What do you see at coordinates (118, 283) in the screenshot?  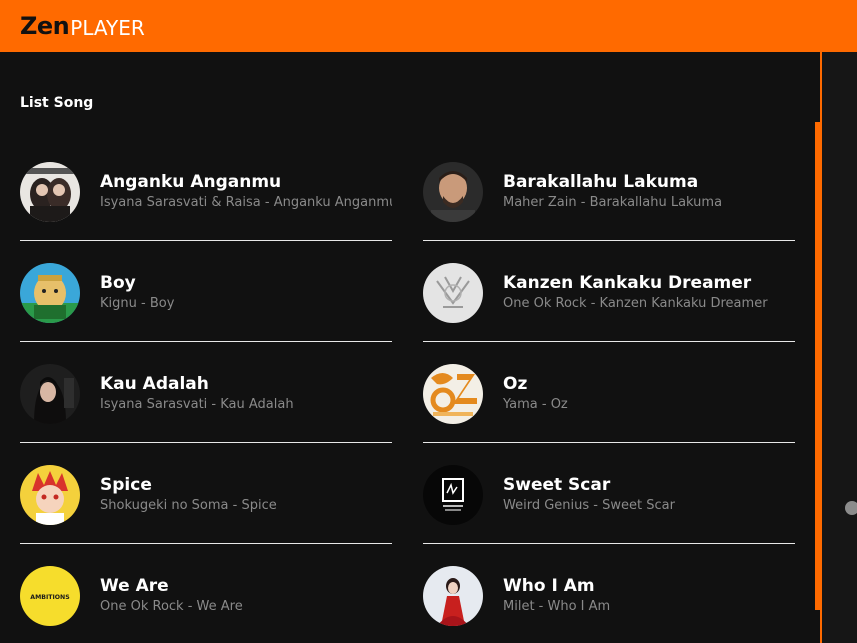 I see `song-title: Boy` at bounding box center [118, 283].